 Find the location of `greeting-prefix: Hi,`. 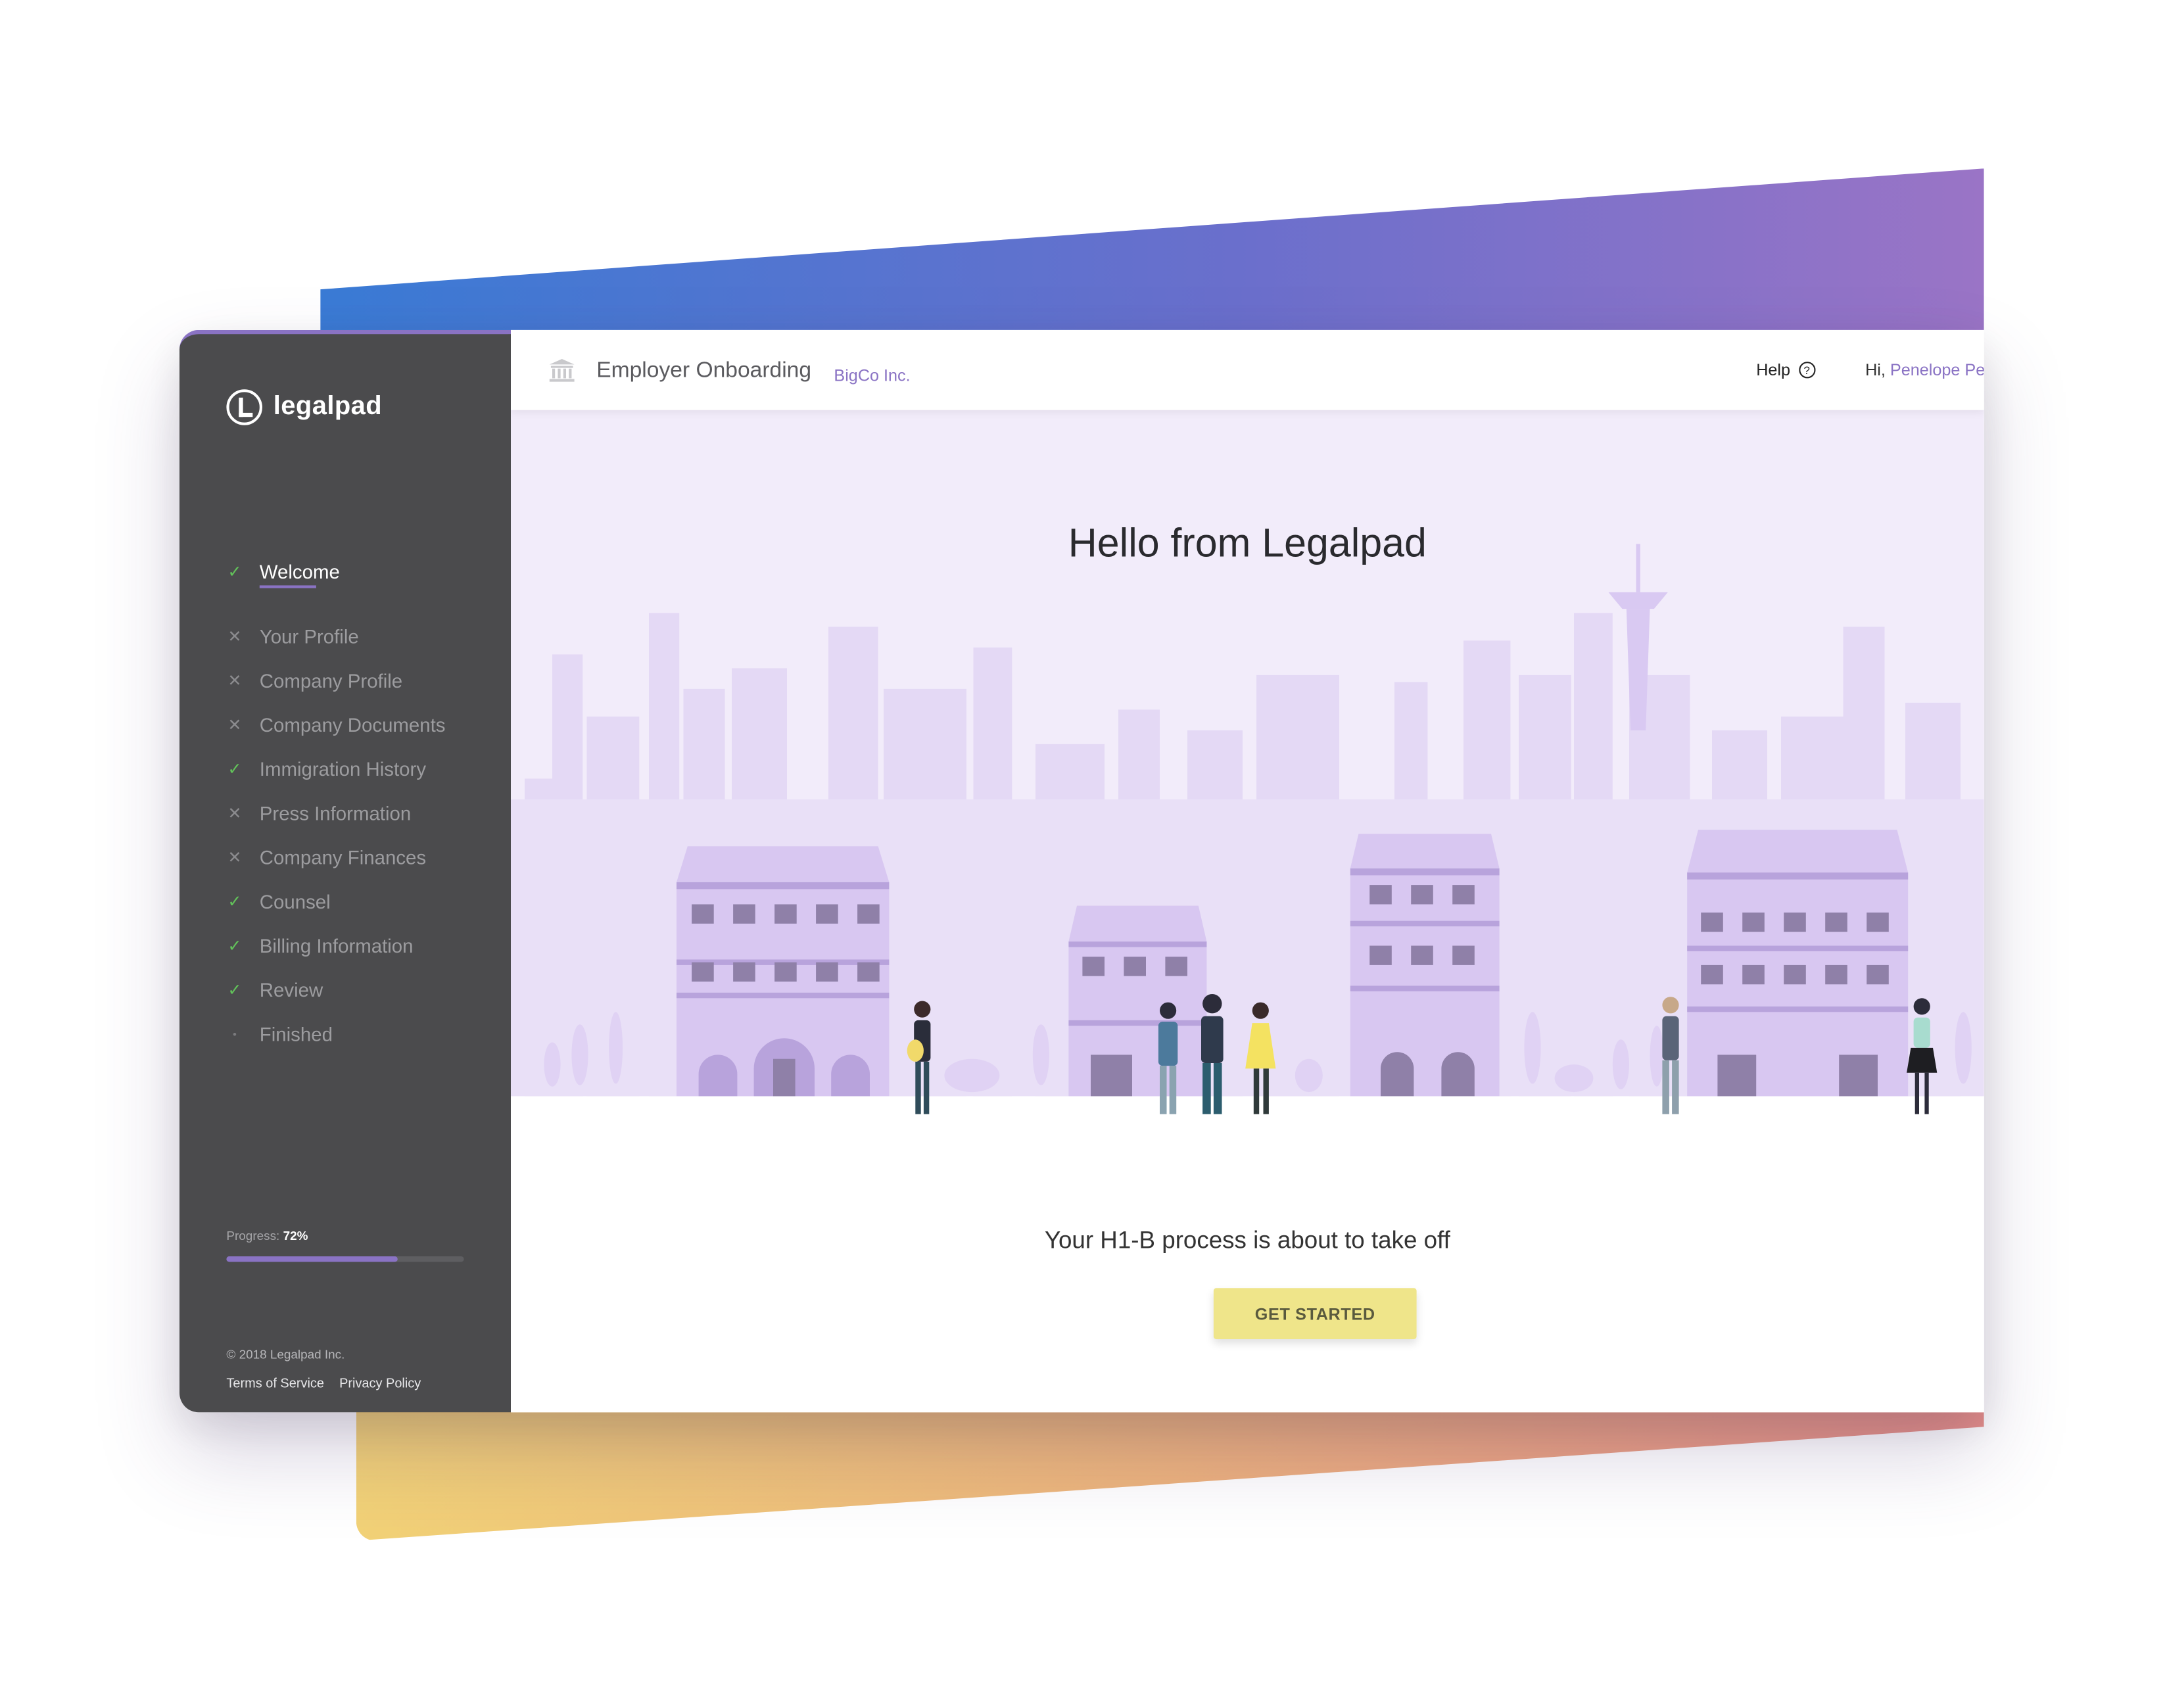

greeting-prefix: Hi, is located at coordinates (1875, 370).